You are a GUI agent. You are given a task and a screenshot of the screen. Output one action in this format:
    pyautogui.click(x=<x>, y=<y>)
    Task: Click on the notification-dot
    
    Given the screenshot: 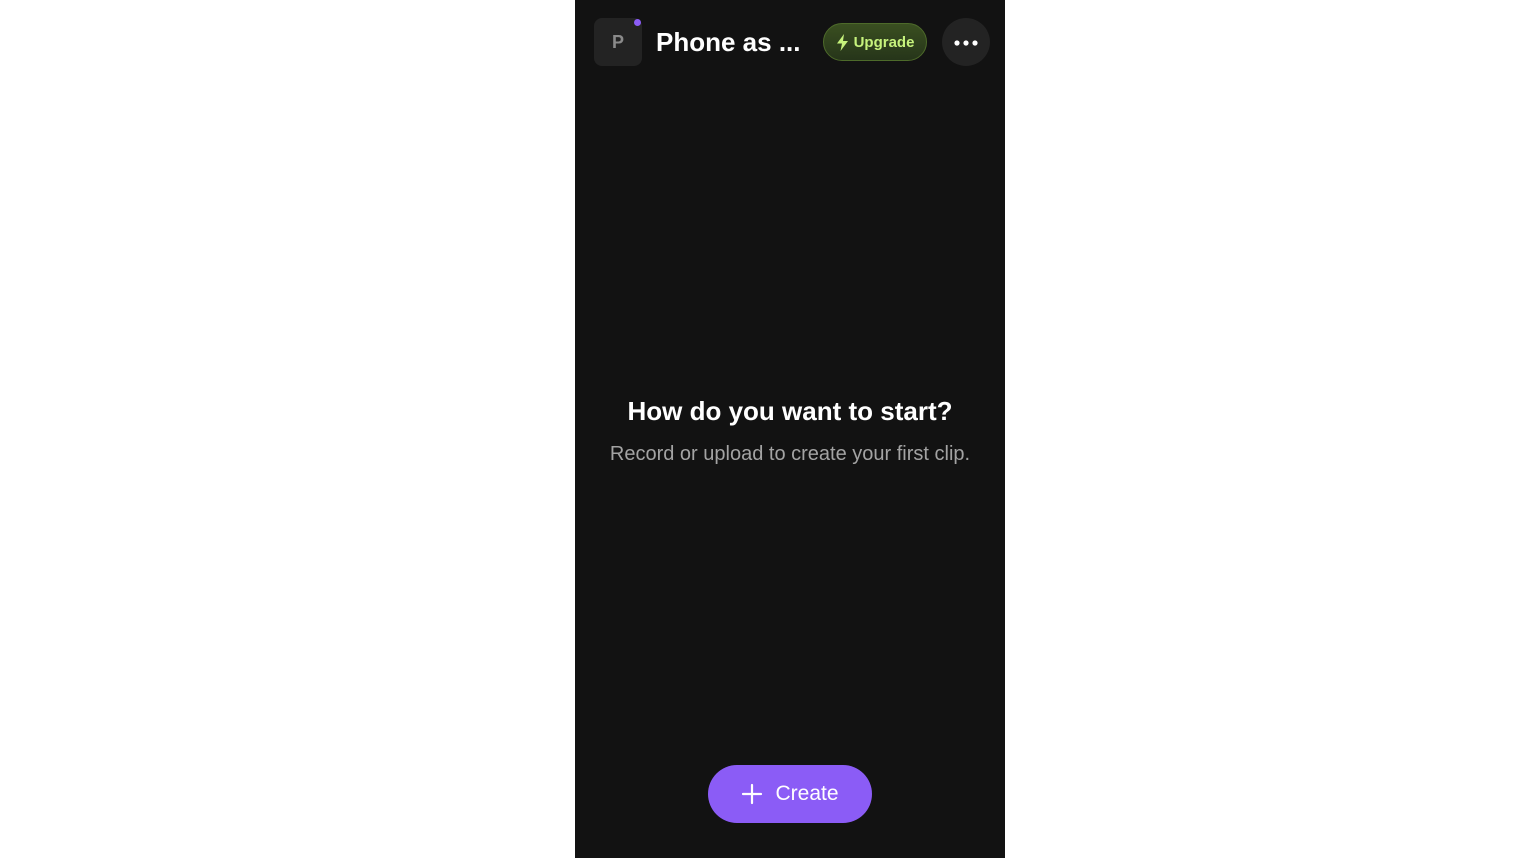 What is the action you would take?
    pyautogui.click(x=637, y=22)
    